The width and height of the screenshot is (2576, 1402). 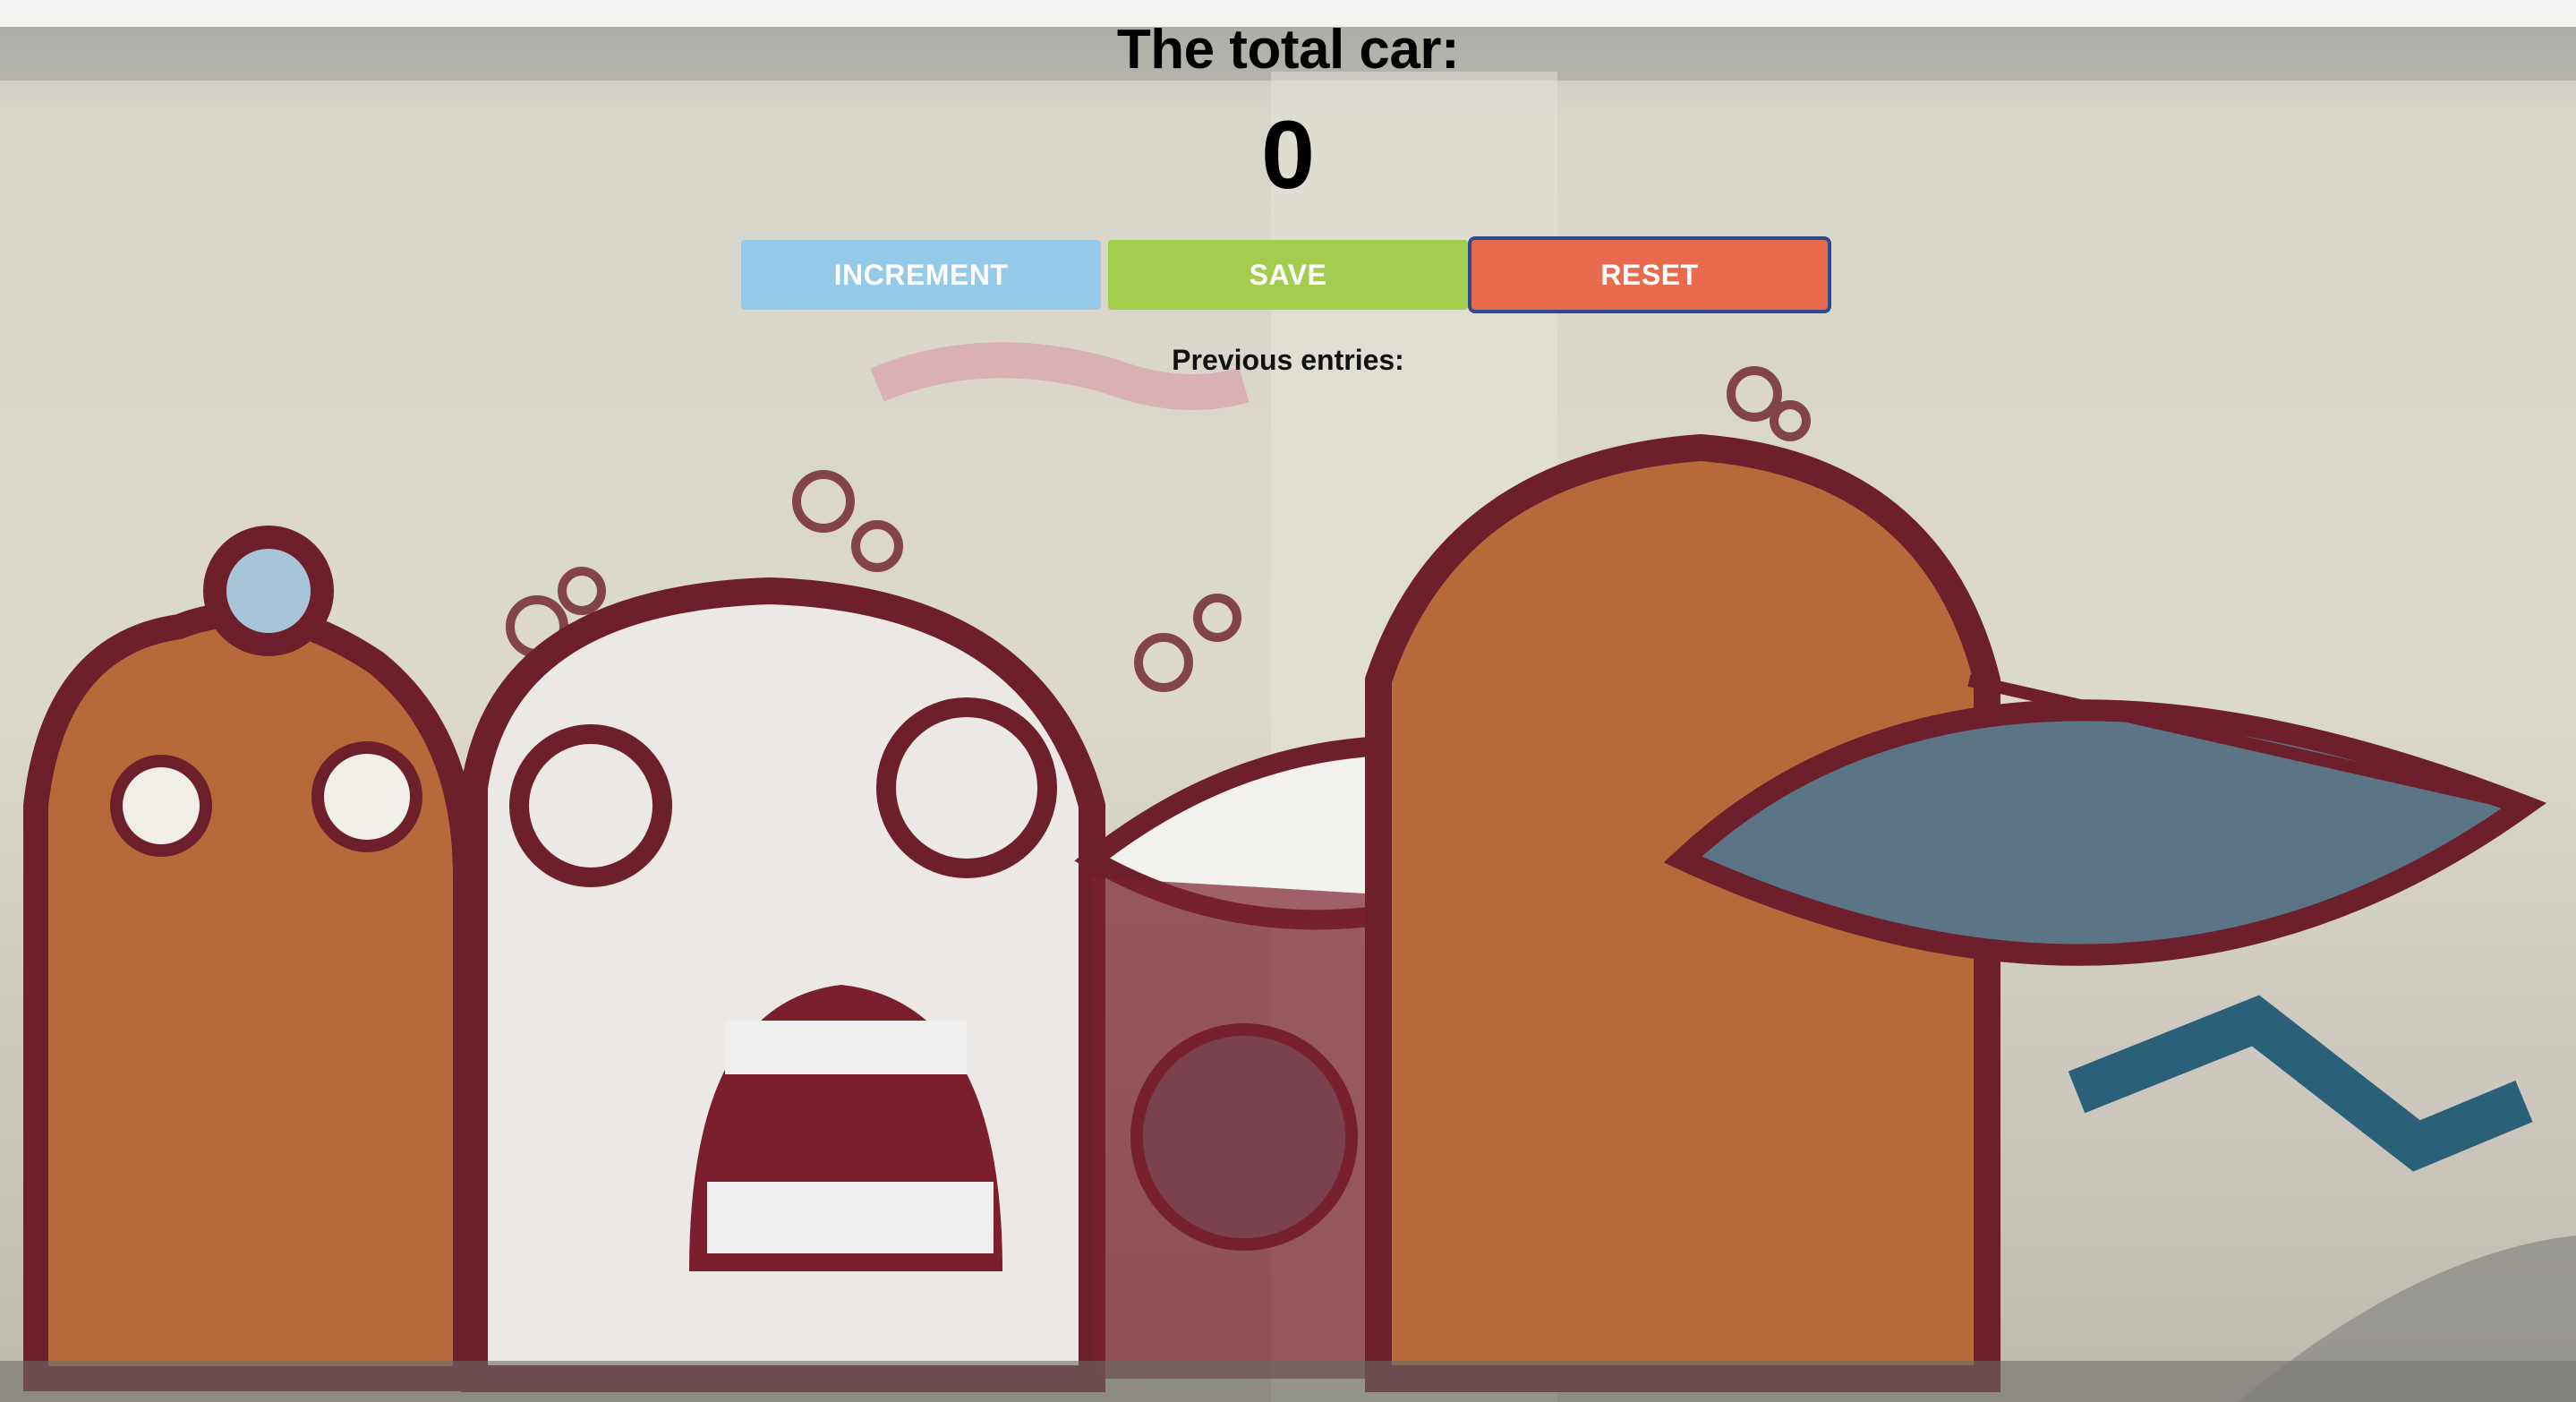 What do you see at coordinates (1288, 50) in the screenshot?
I see `page-title: The total car:` at bounding box center [1288, 50].